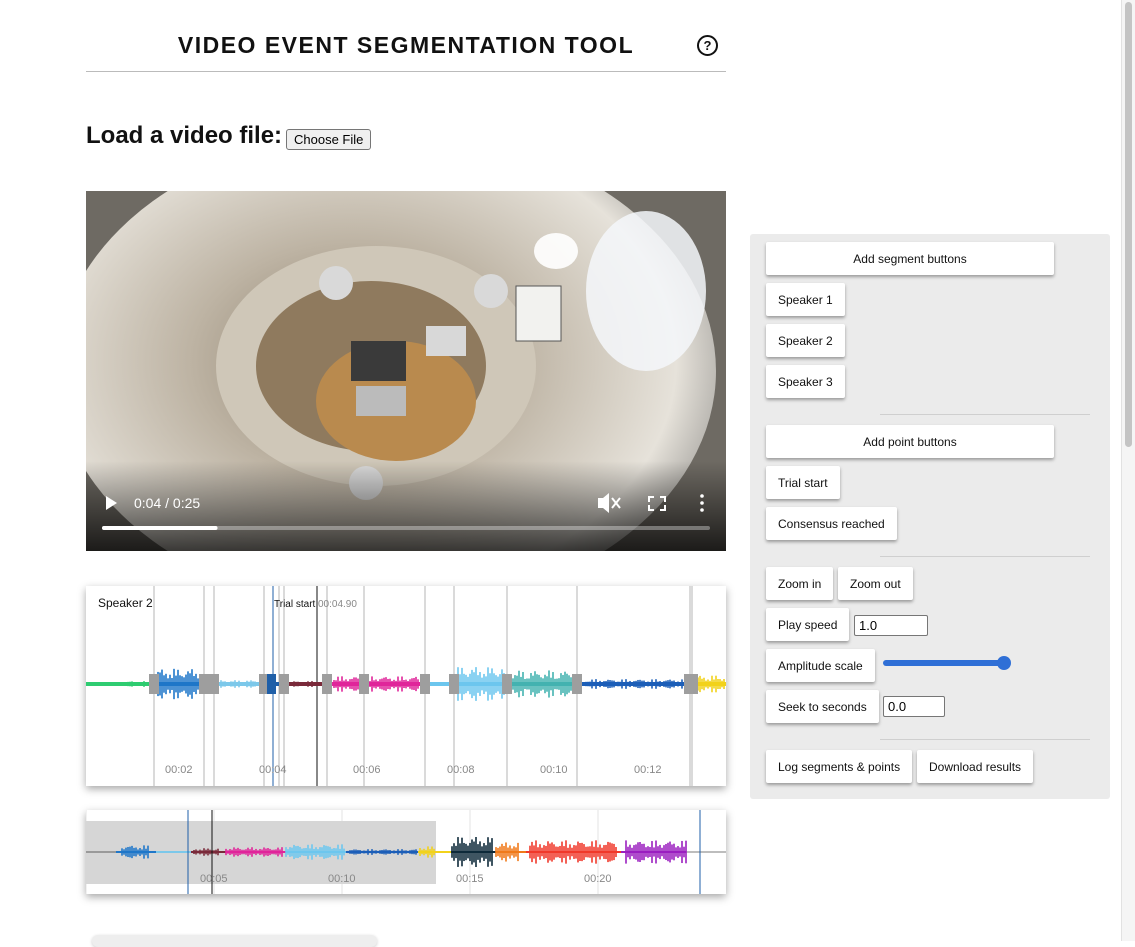 Image resolution: width=1135 pixels, height=947 pixels. I want to click on zoom-in-button: Zoom in, so click(800, 583).